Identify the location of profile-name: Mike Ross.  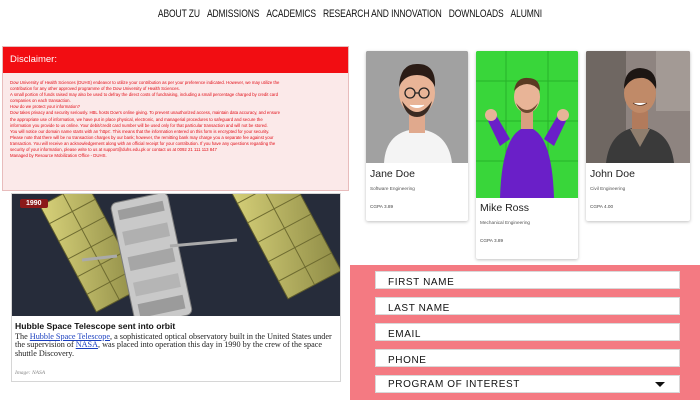
(505, 208).